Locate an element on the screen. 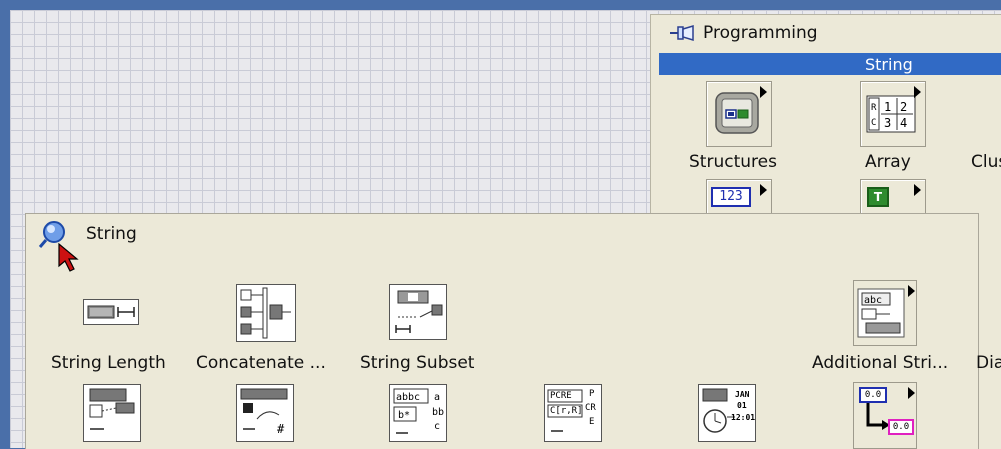 The height and width of the screenshot is (449, 1001). svg-text: R is located at coordinates (874, 108).